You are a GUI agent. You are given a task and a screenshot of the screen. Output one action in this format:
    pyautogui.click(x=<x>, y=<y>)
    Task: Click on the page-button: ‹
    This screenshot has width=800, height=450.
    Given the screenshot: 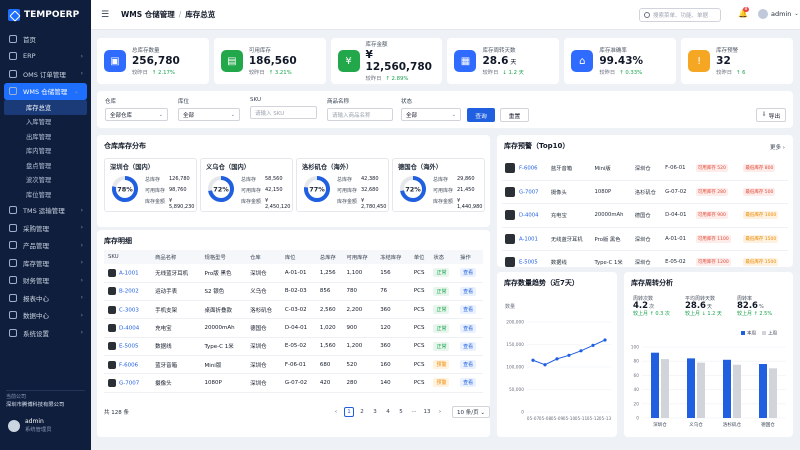 What is the action you would take?
    pyautogui.click(x=336, y=412)
    